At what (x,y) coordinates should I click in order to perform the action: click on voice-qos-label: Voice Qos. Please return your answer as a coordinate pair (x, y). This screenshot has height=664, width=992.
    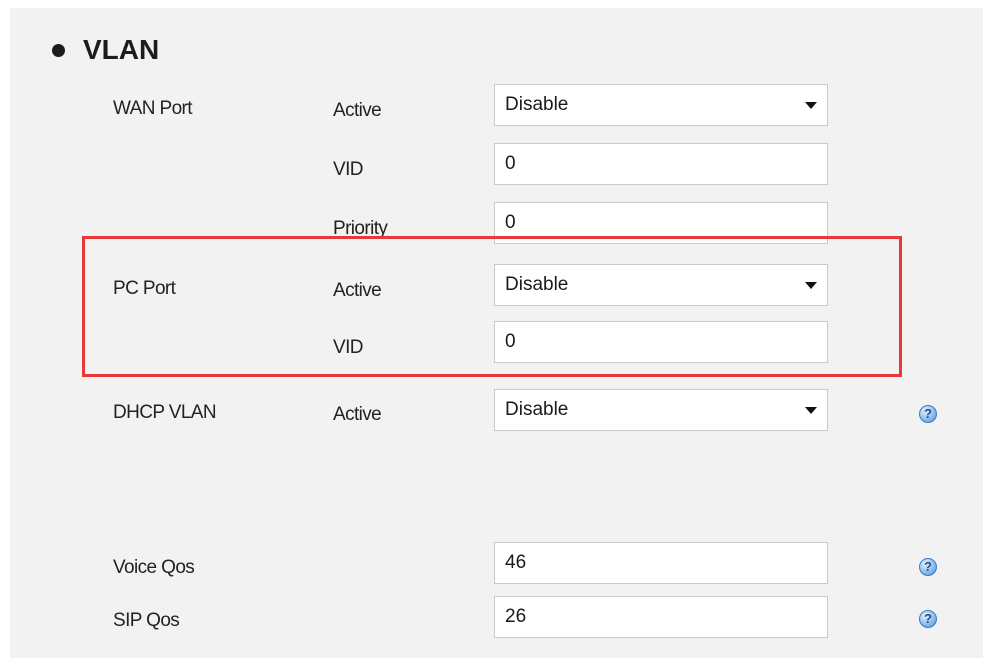
    Looking at the image, I should click on (154, 567).